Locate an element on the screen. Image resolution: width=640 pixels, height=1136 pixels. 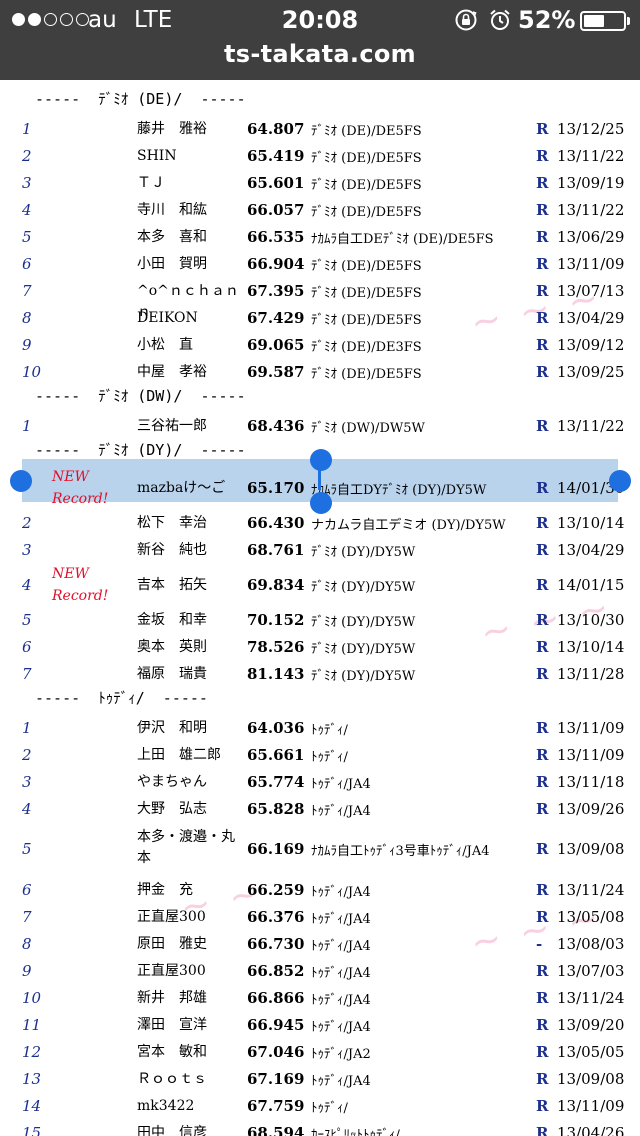
lap-time: 65.419 is located at coordinates (276, 156).